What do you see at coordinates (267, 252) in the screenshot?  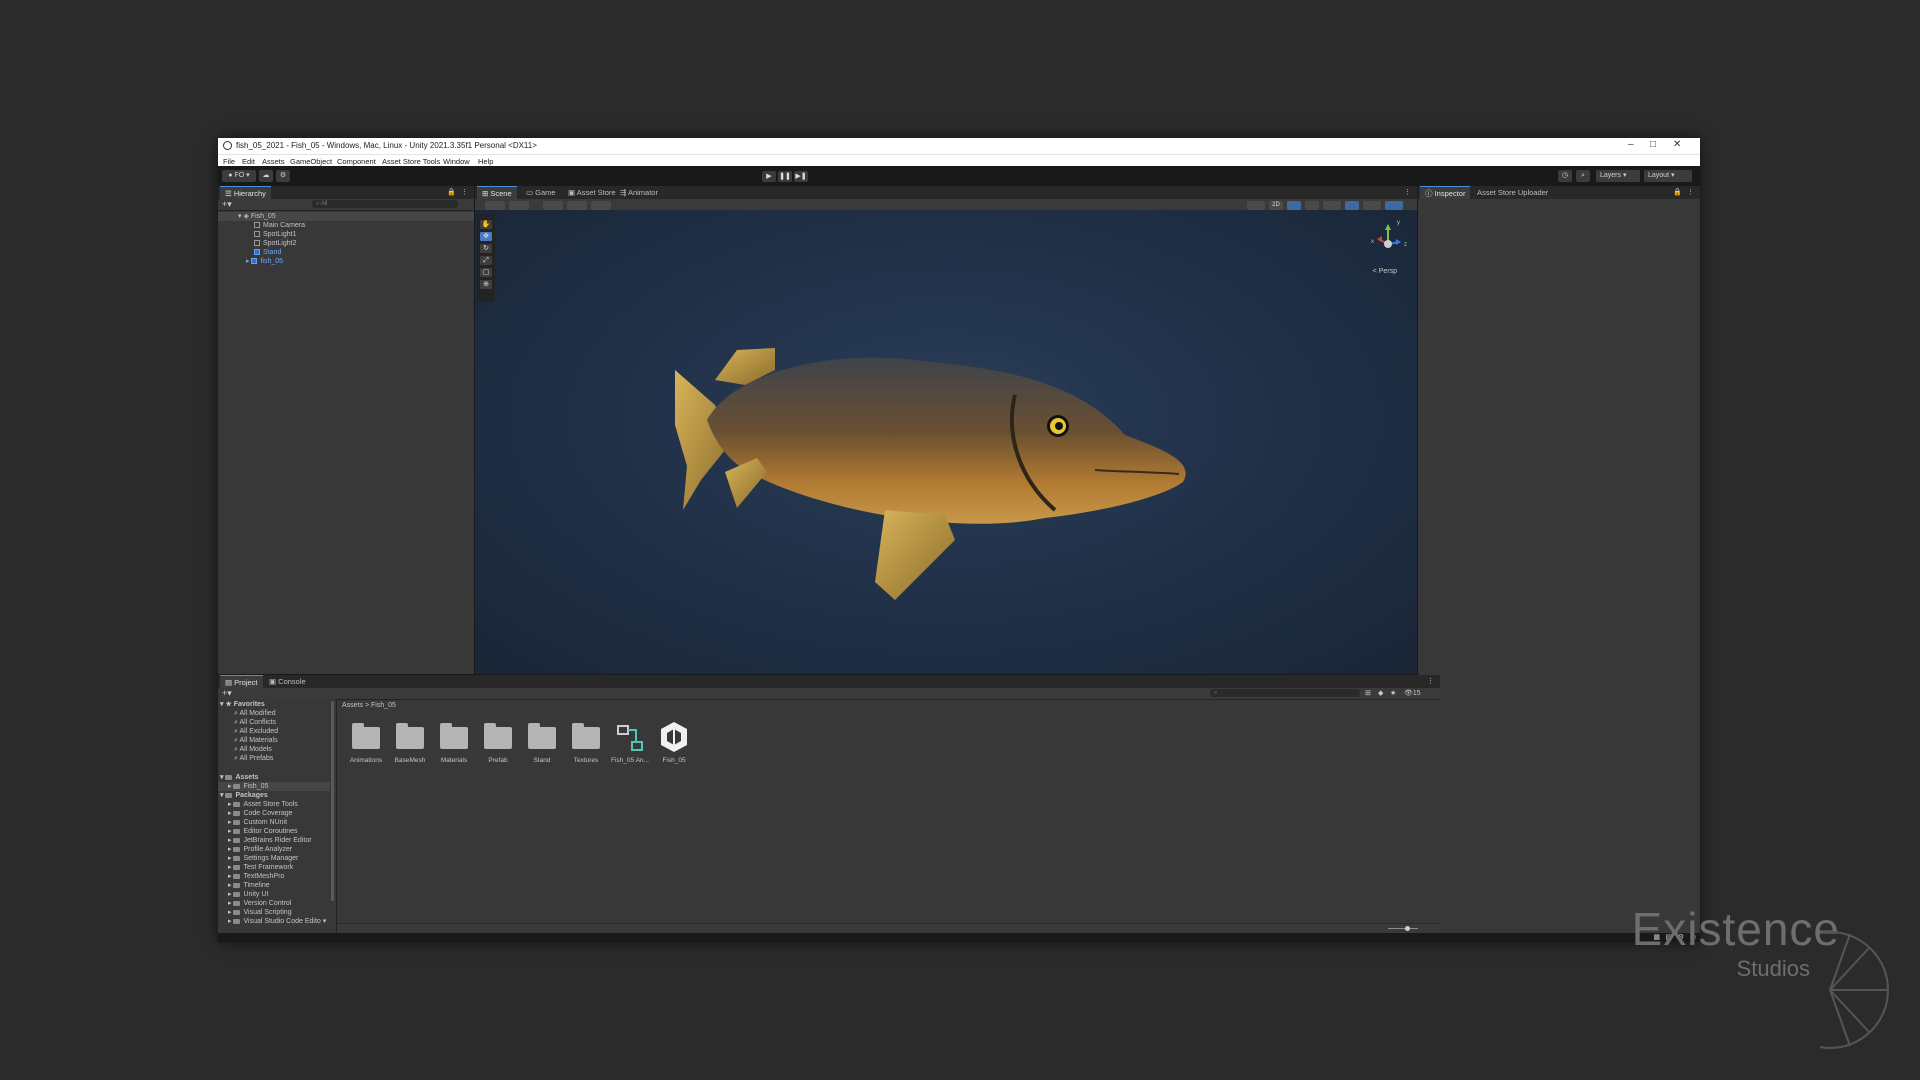 I see `hierarchy-item-stand: Stand` at bounding box center [267, 252].